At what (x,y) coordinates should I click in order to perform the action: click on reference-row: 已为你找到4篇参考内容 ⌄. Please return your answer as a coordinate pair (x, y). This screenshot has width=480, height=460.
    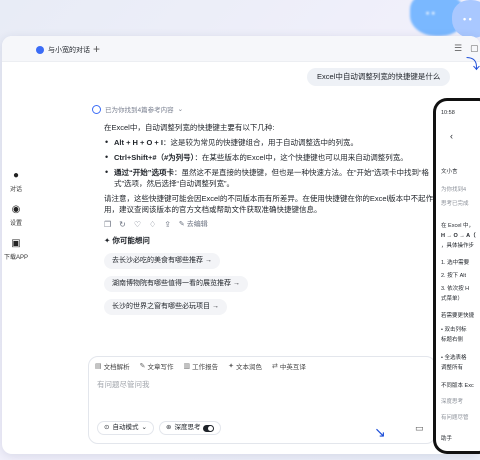
    Looking at the image, I should click on (263, 109).